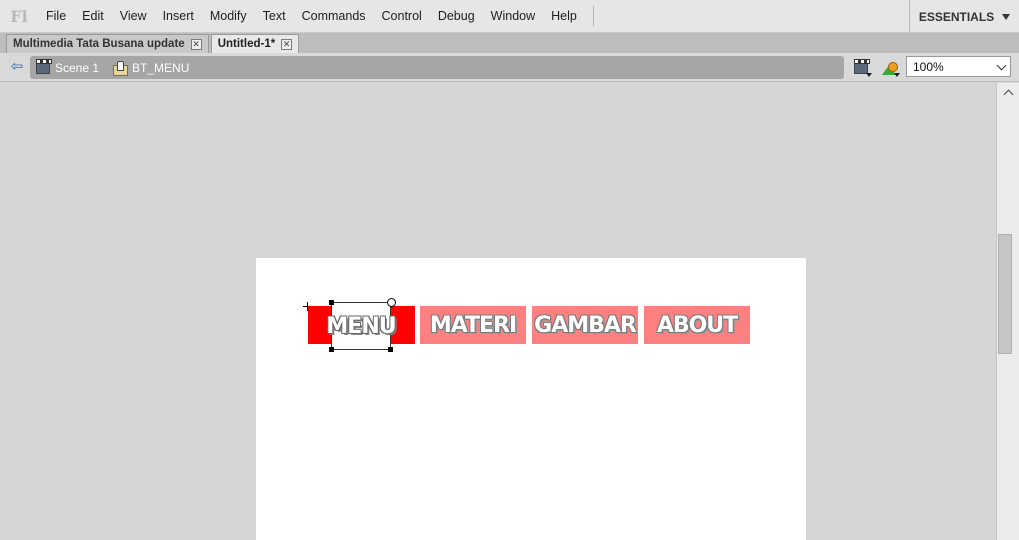  Describe the element at coordinates (17, 67) in the screenshot. I see `back-arrow-icon: ⇦` at that location.